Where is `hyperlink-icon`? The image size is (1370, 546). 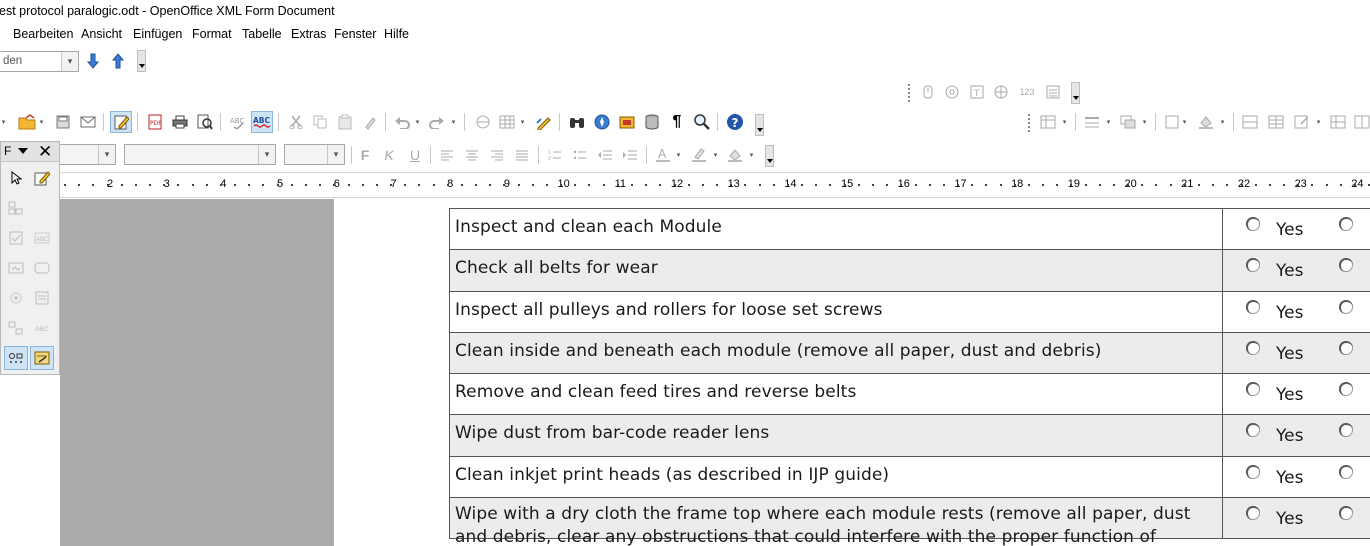
hyperlink-icon is located at coordinates (483, 122).